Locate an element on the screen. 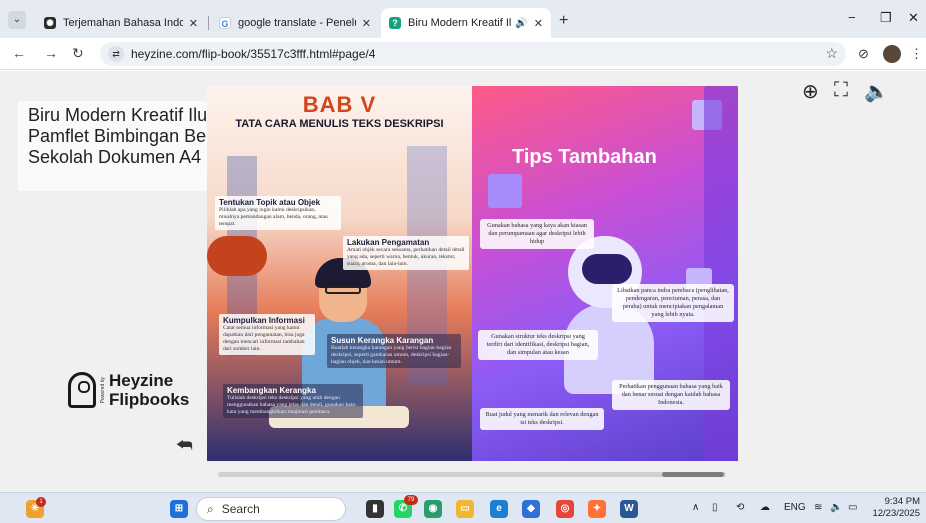 The height and width of the screenshot is (523, 926). word-icon: W is located at coordinates (629, 509).